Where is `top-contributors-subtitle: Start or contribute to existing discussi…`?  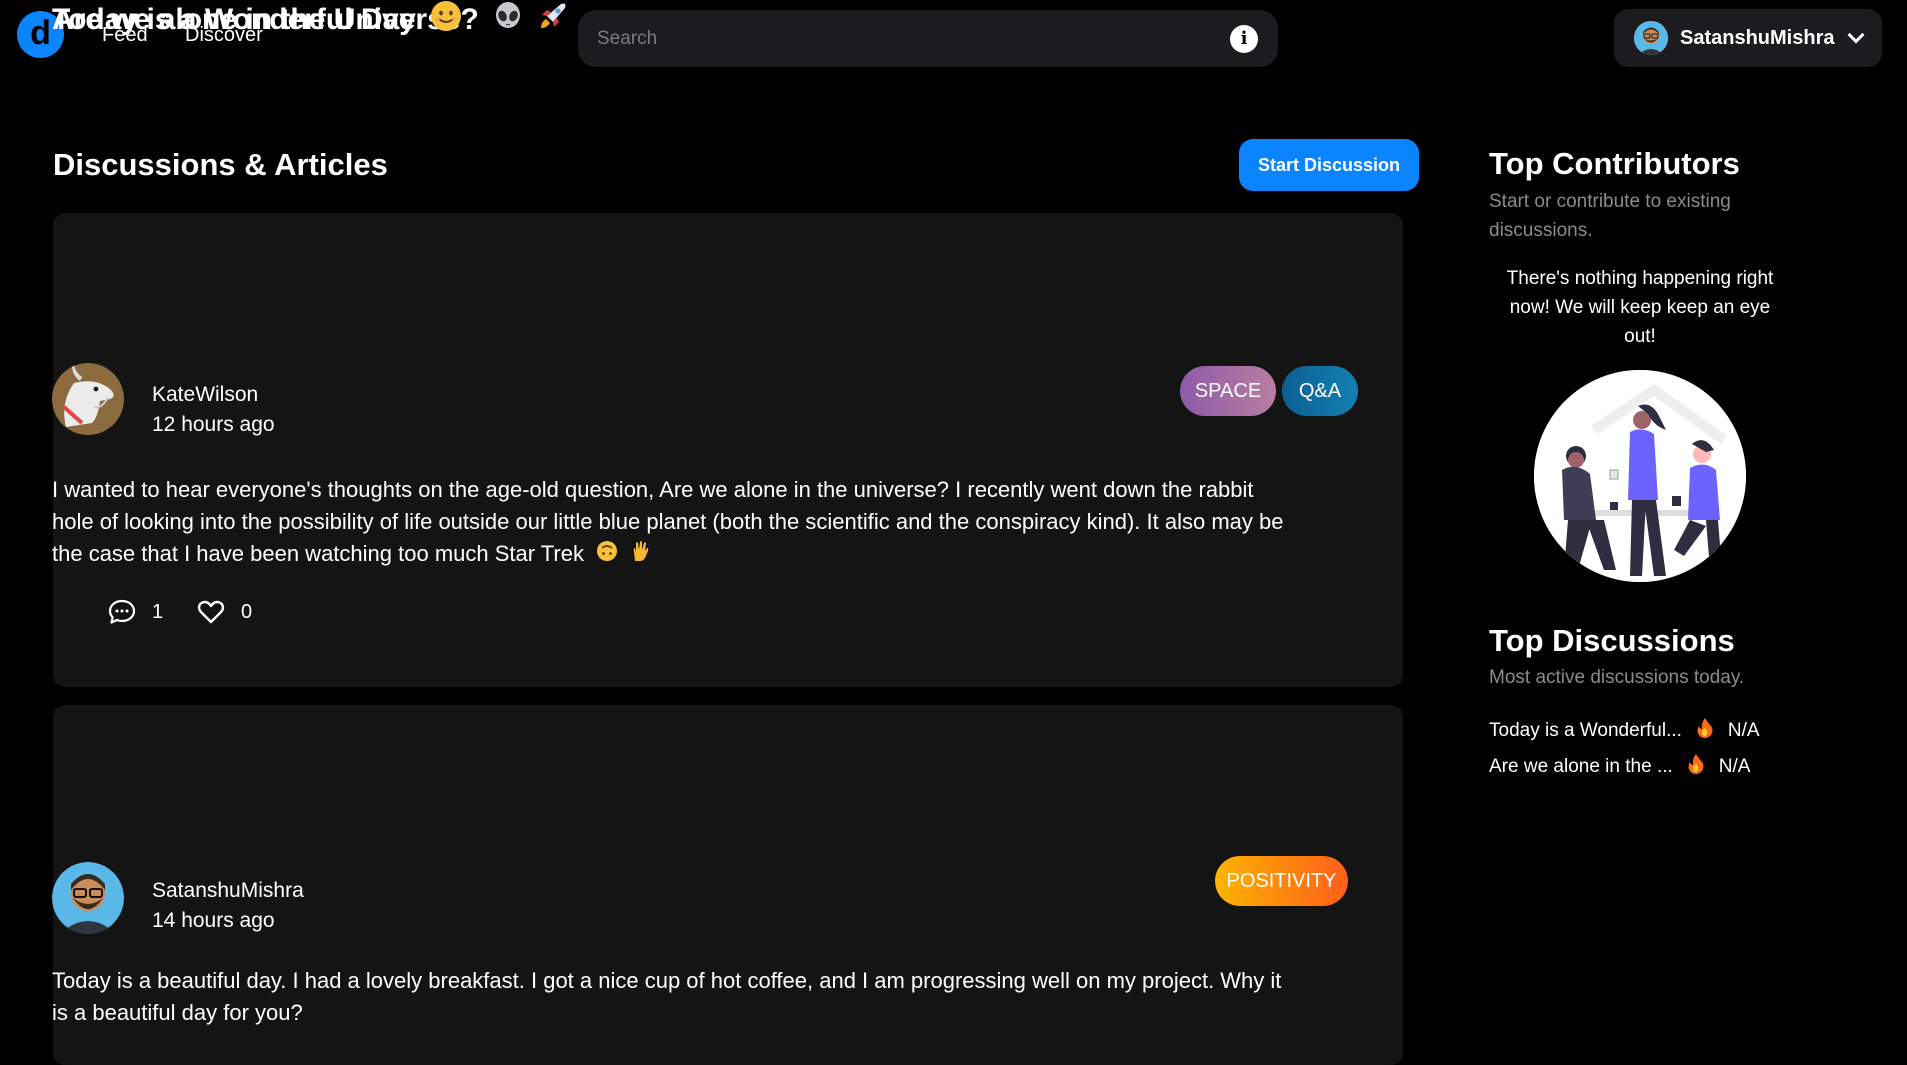
top-contributors-subtitle: Start or contribute to existing discussi… is located at coordinates (1610, 216).